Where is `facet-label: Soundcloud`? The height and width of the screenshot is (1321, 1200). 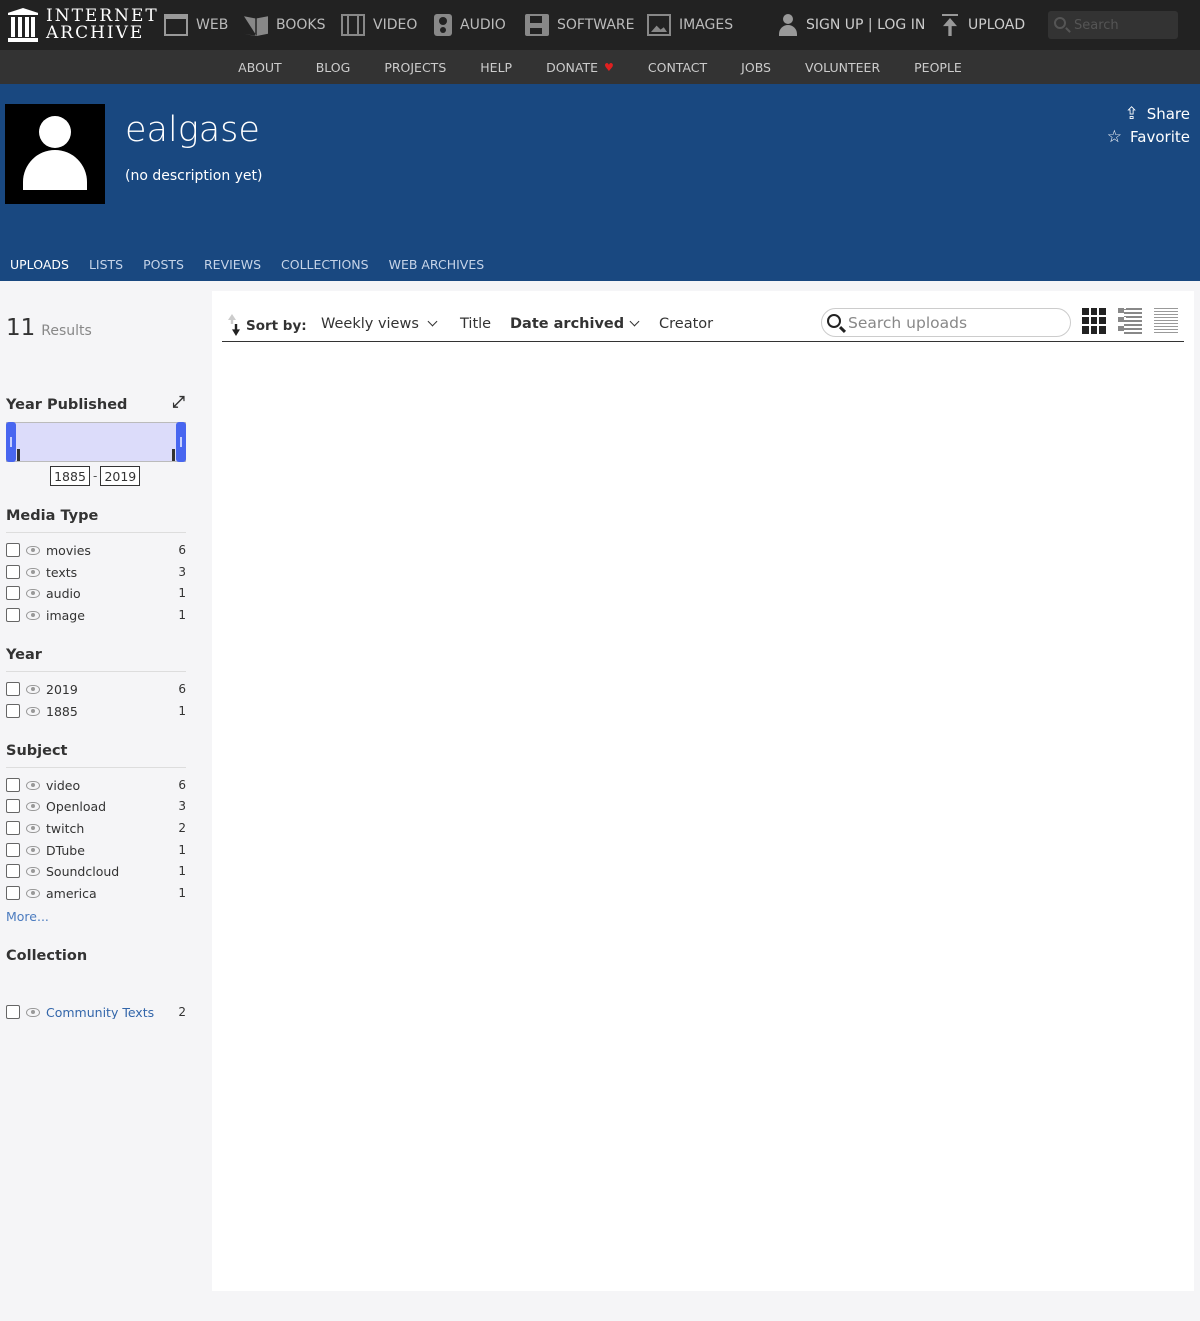 facet-label: Soundcloud is located at coordinates (111, 871).